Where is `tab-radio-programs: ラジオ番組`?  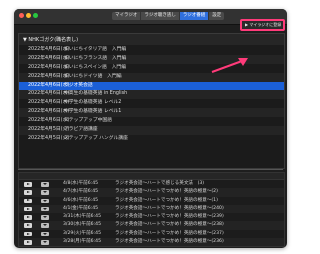 tab-radio-programs: ラジオ番組 is located at coordinates (194, 16).